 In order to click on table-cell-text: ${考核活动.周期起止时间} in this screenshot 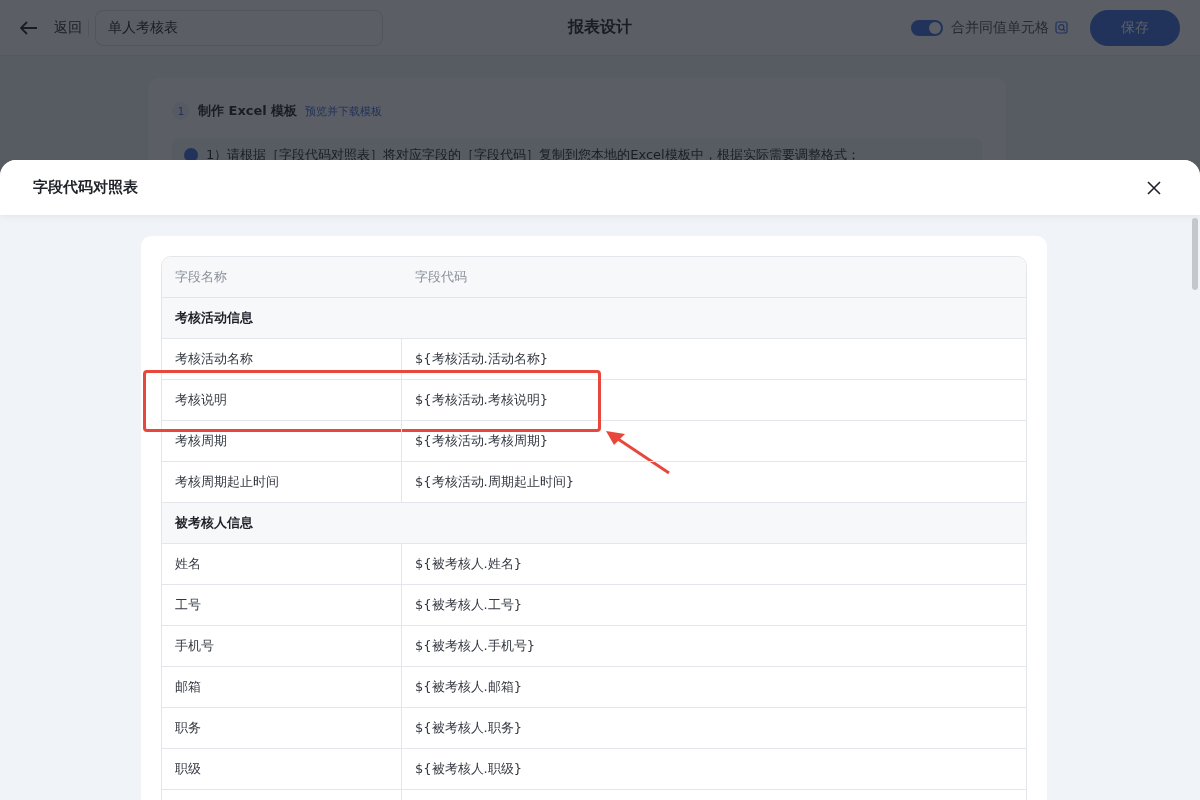, I will do `click(494, 482)`.